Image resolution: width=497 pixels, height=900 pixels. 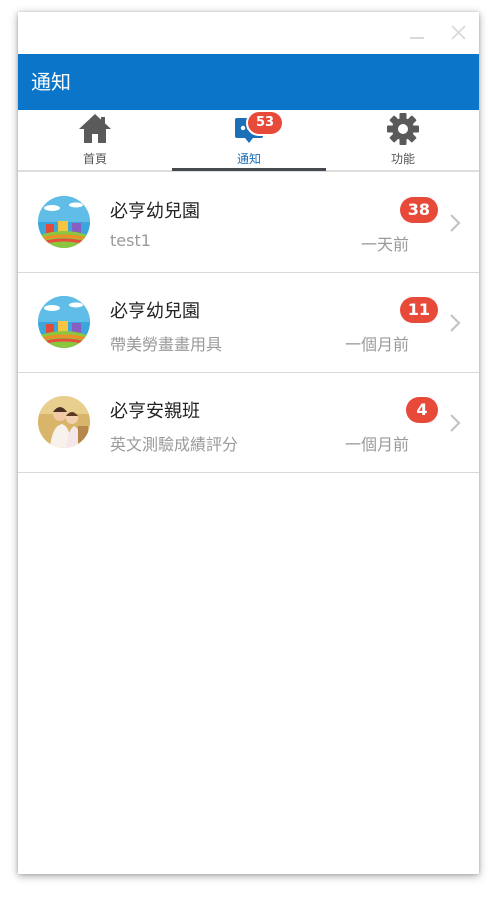 What do you see at coordinates (248, 223) in the screenshot?
I see `list-item: 必亨幼兒園 test1 一天前 38` at bounding box center [248, 223].